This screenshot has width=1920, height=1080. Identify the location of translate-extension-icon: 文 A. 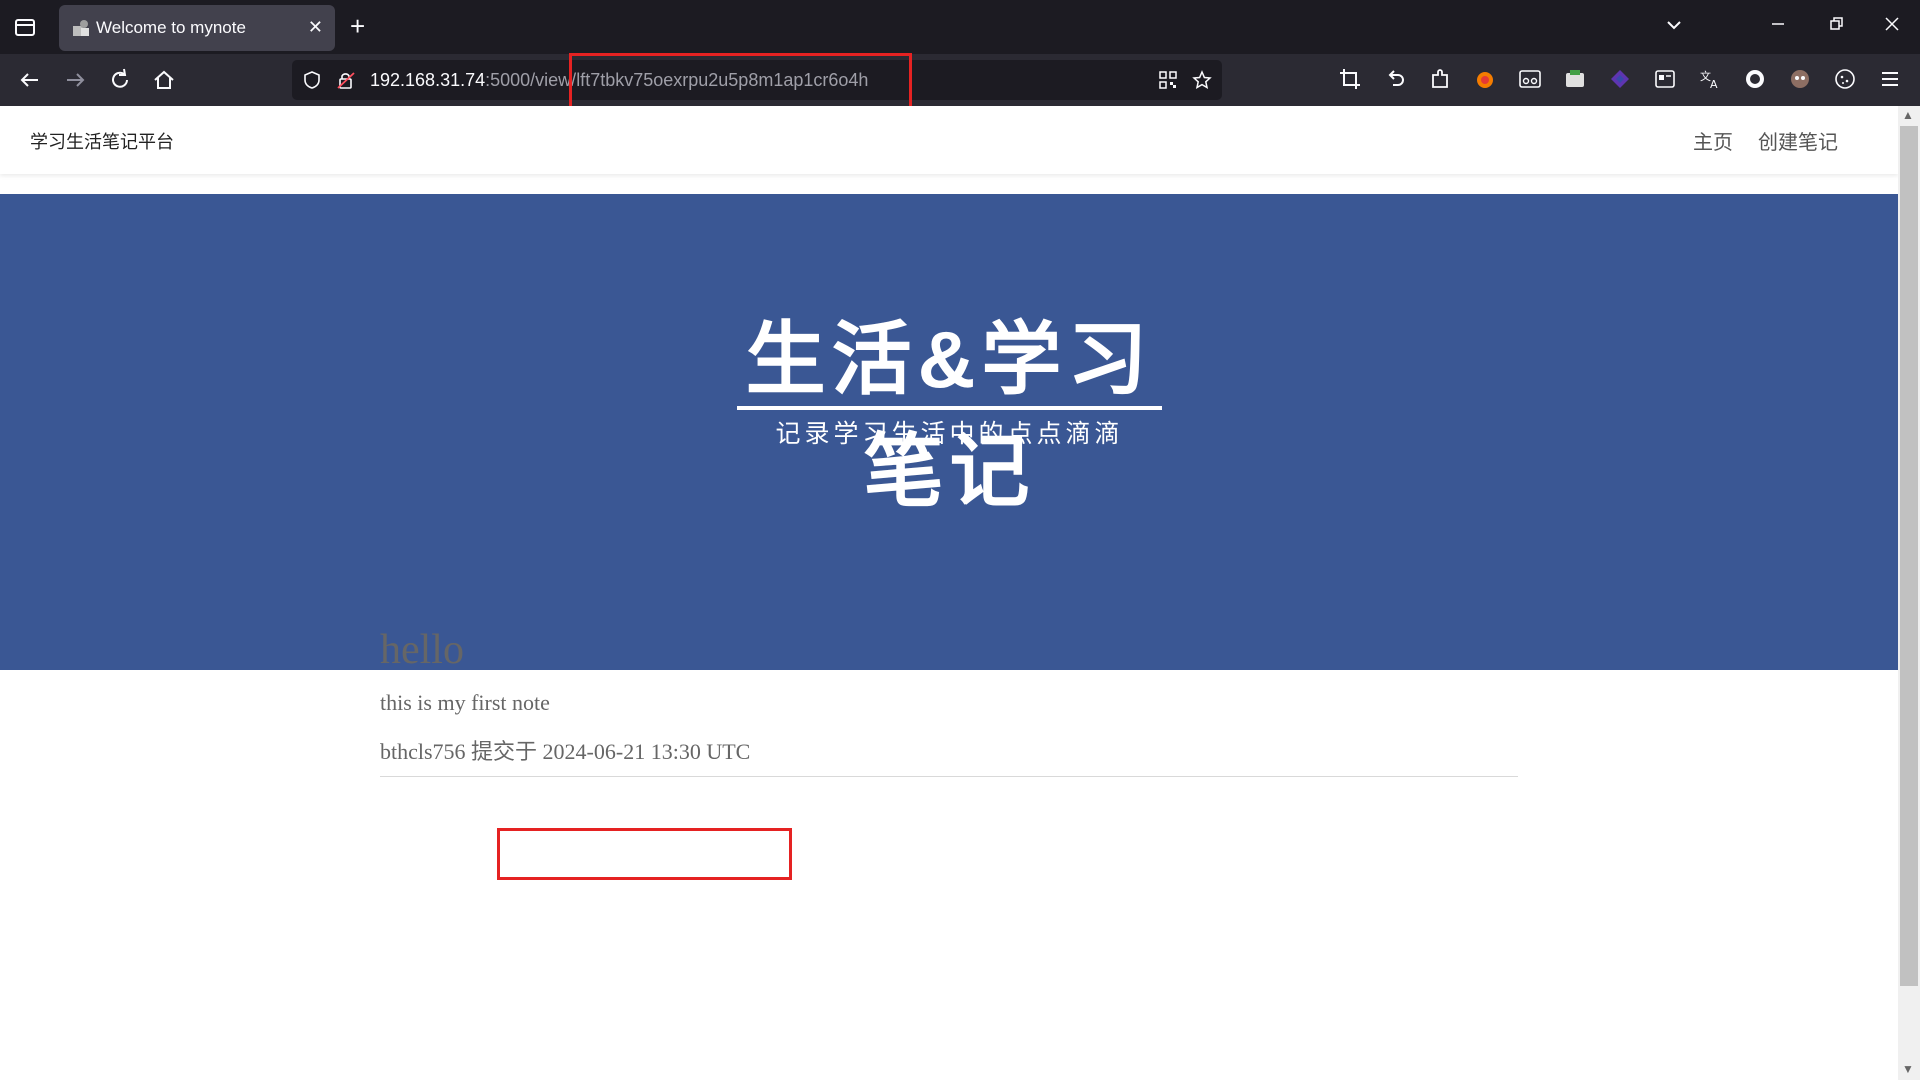
(1710, 79).